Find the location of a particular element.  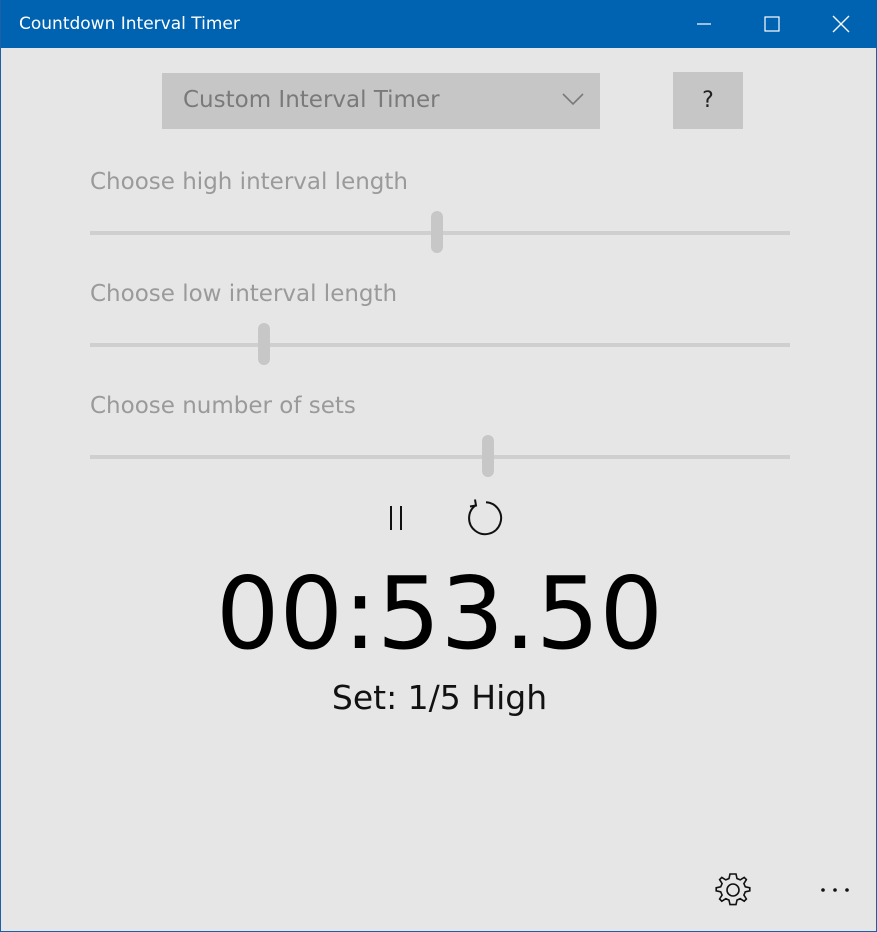

more-icon is located at coordinates (835, 890).